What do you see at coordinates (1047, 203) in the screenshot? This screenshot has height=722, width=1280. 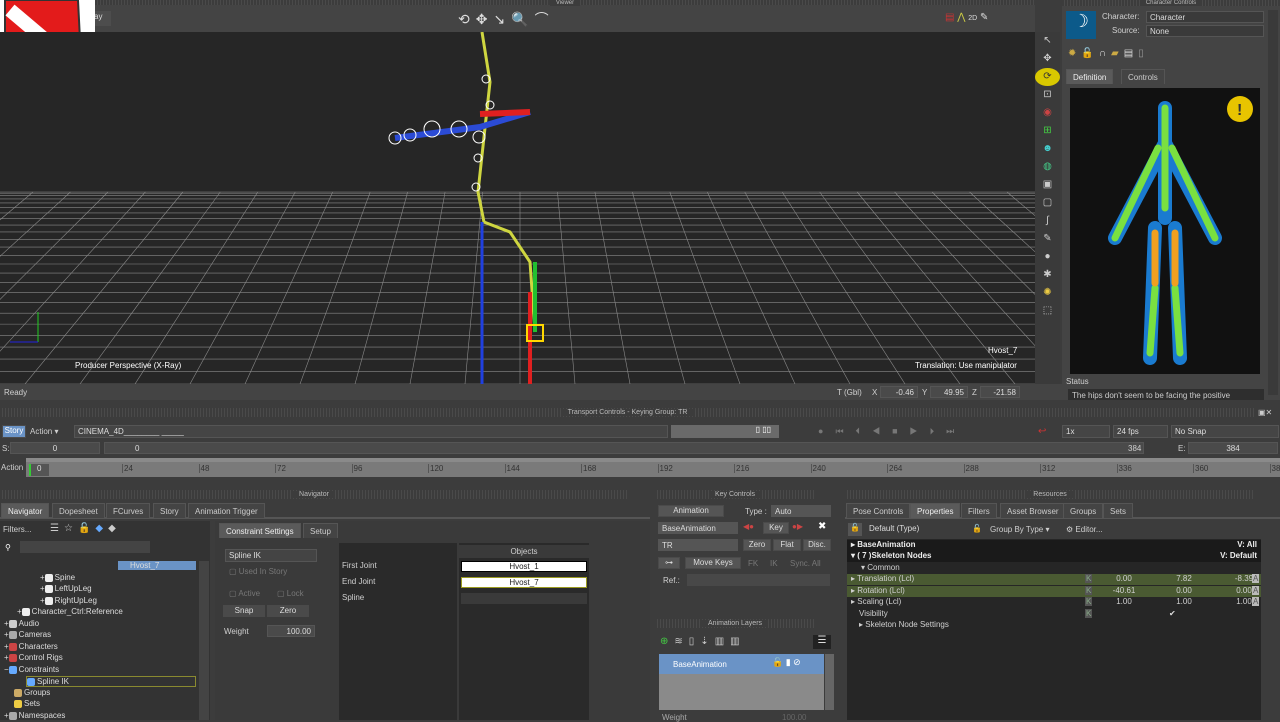 I see `box-icon: ▢` at bounding box center [1047, 203].